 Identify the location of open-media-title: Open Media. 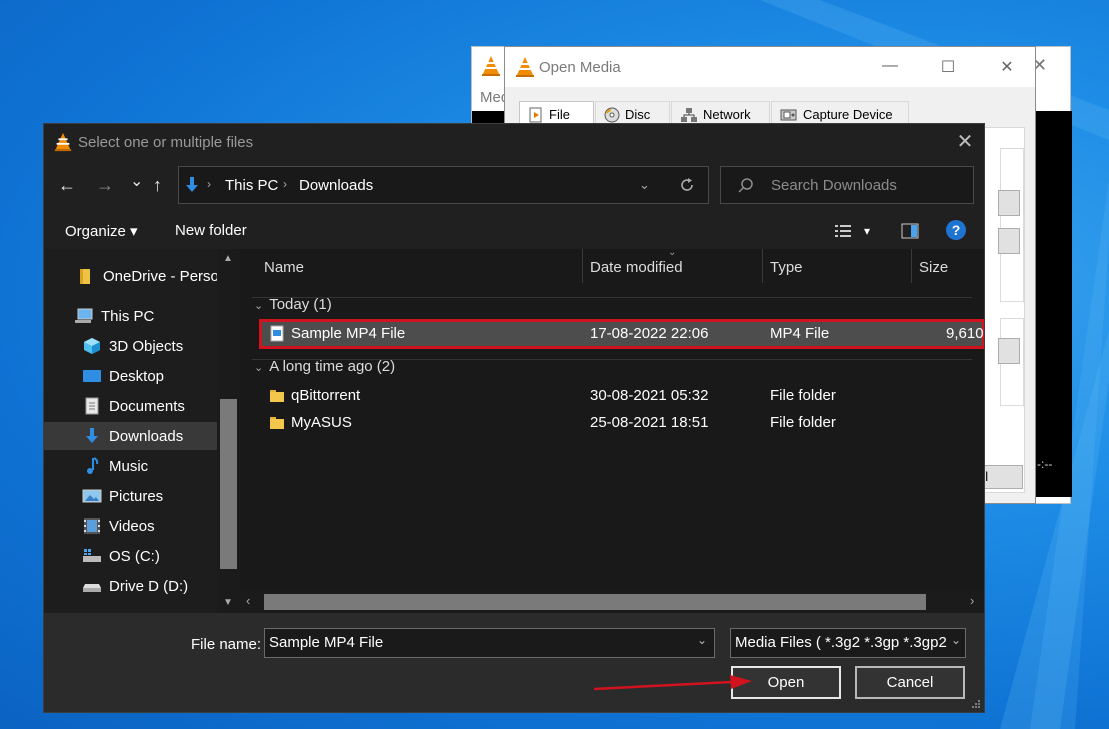
(580, 67).